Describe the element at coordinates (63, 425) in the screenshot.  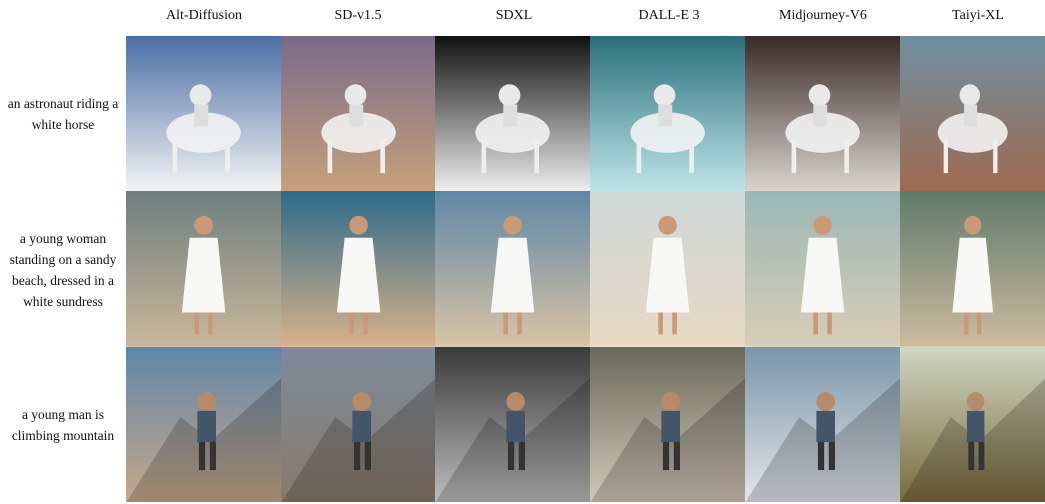
I see `row-label-3: a young man is climbing mountain` at that location.